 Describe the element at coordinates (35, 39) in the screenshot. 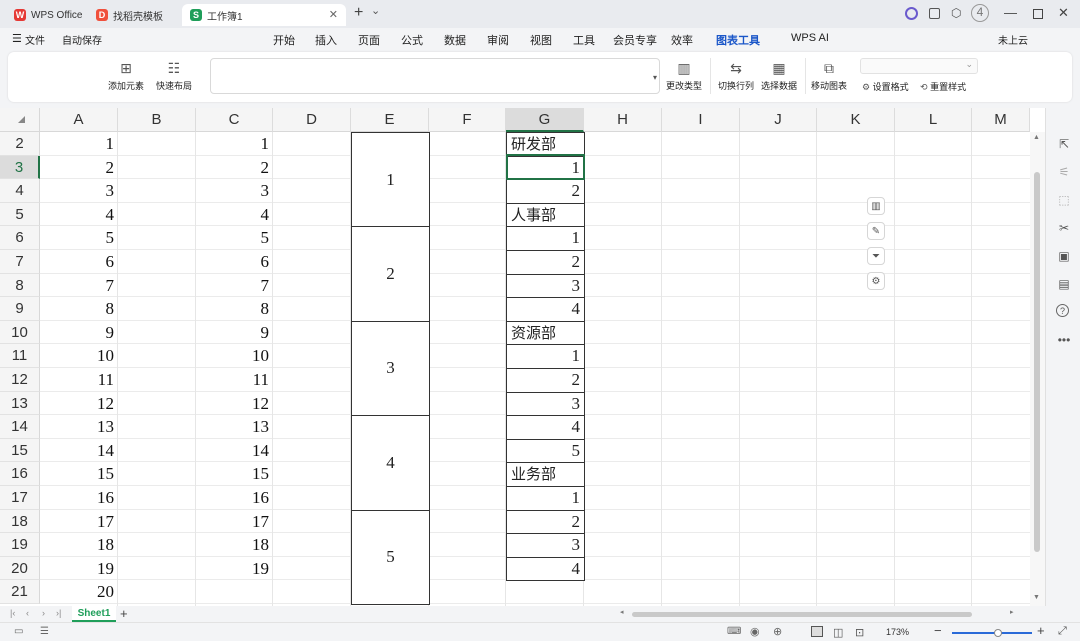

I see `menu-file: 文件` at that location.